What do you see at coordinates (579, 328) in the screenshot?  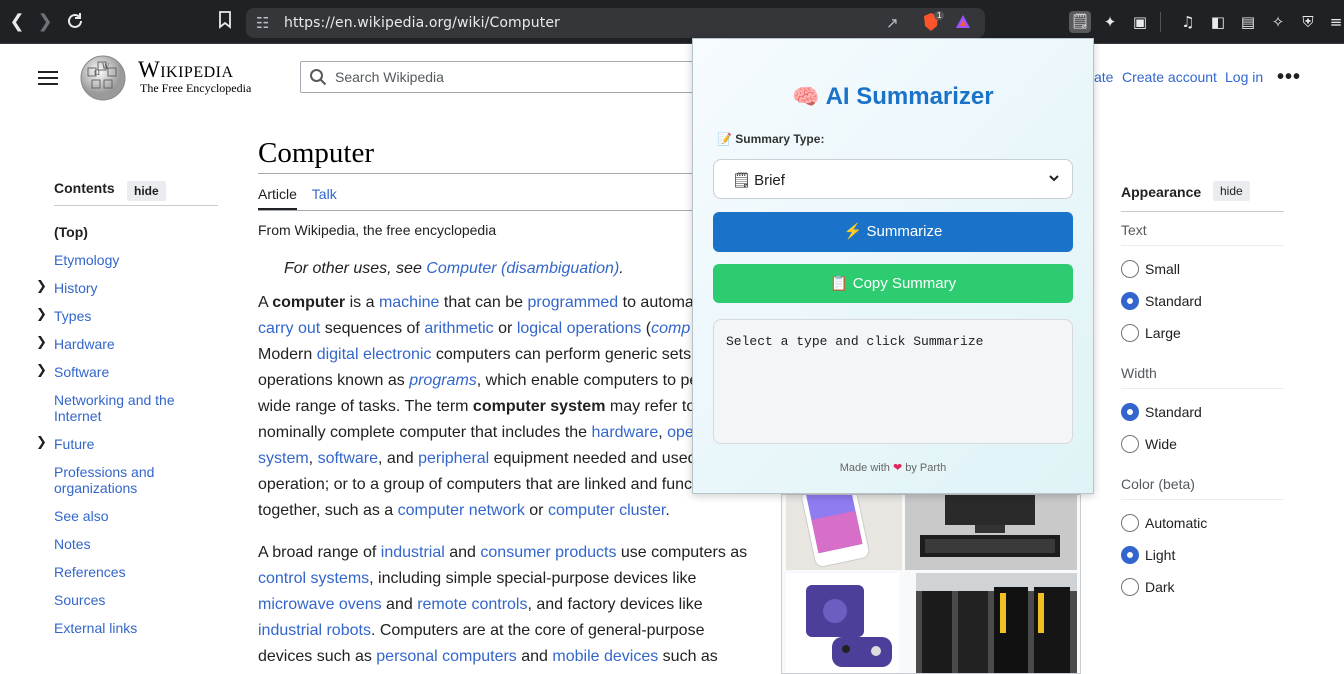 I see `article-link: logical operations` at bounding box center [579, 328].